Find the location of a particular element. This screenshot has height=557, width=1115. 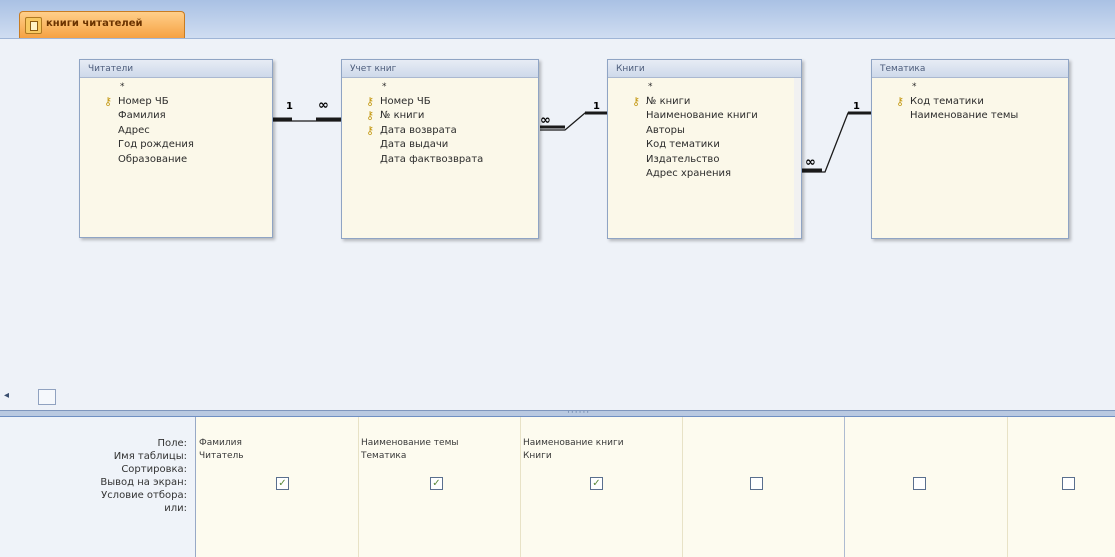

relation-2-one-label: 1 is located at coordinates (596, 106).